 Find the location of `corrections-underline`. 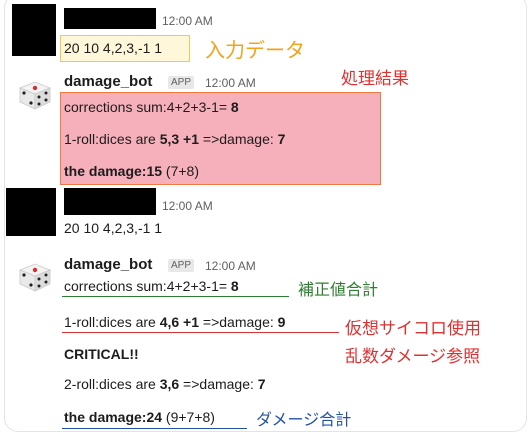

corrections-underline is located at coordinates (175, 296).